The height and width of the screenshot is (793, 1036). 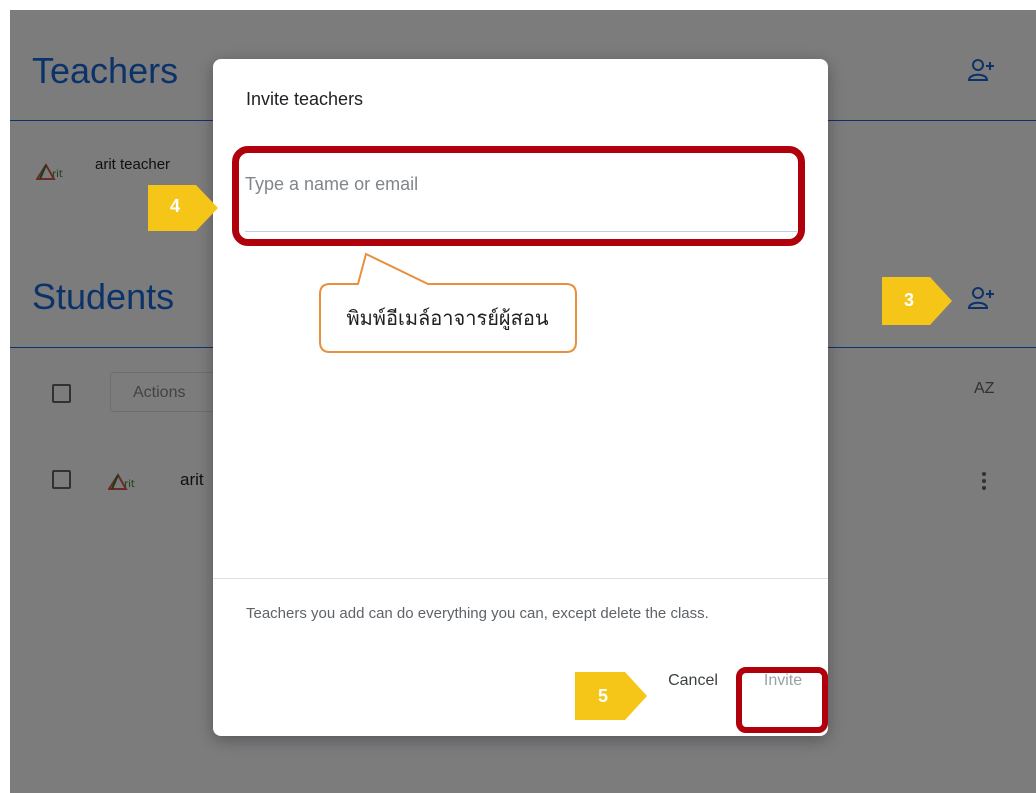 What do you see at coordinates (908, 300) in the screenshot?
I see `step-3-label: 3` at bounding box center [908, 300].